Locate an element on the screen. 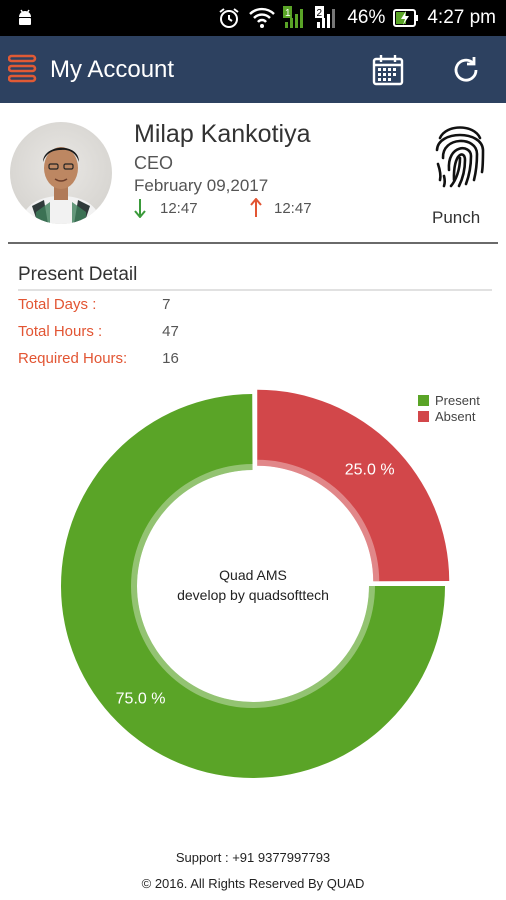  detail-row-total-hours: Total Hours : 47 is located at coordinates (98, 331).